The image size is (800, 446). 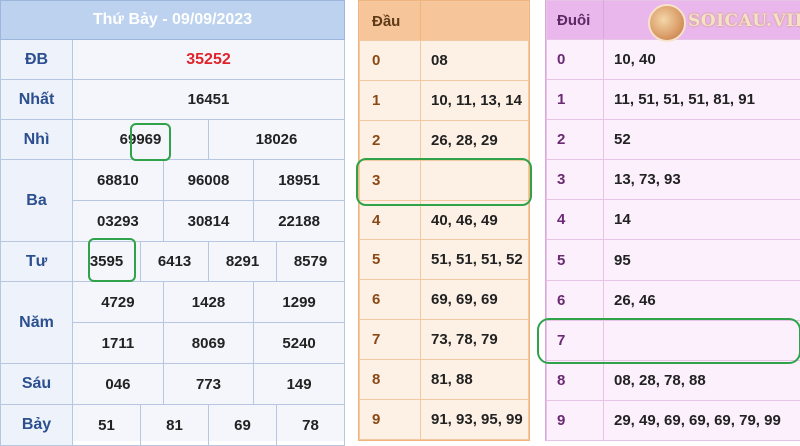 I want to click on duoi-row-4: 414, so click(x=673, y=220).